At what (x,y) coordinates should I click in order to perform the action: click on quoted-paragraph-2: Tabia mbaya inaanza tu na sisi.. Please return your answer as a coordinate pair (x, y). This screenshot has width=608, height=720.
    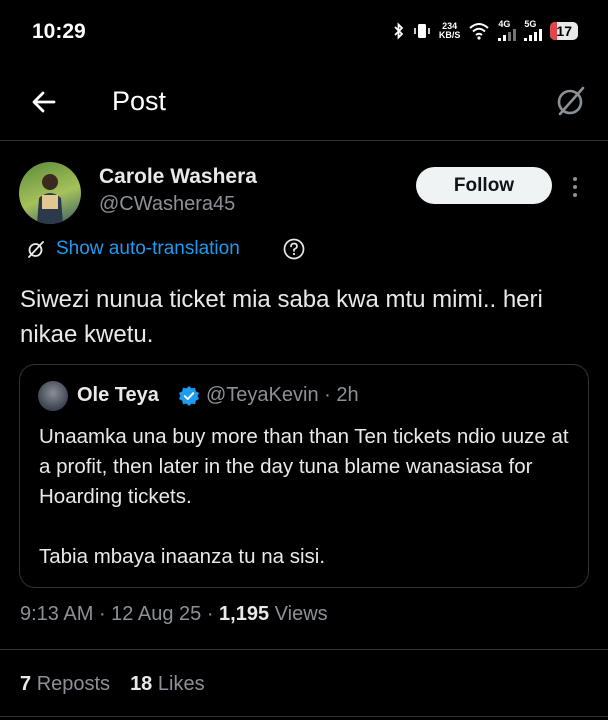
    Looking at the image, I should click on (182, 556).